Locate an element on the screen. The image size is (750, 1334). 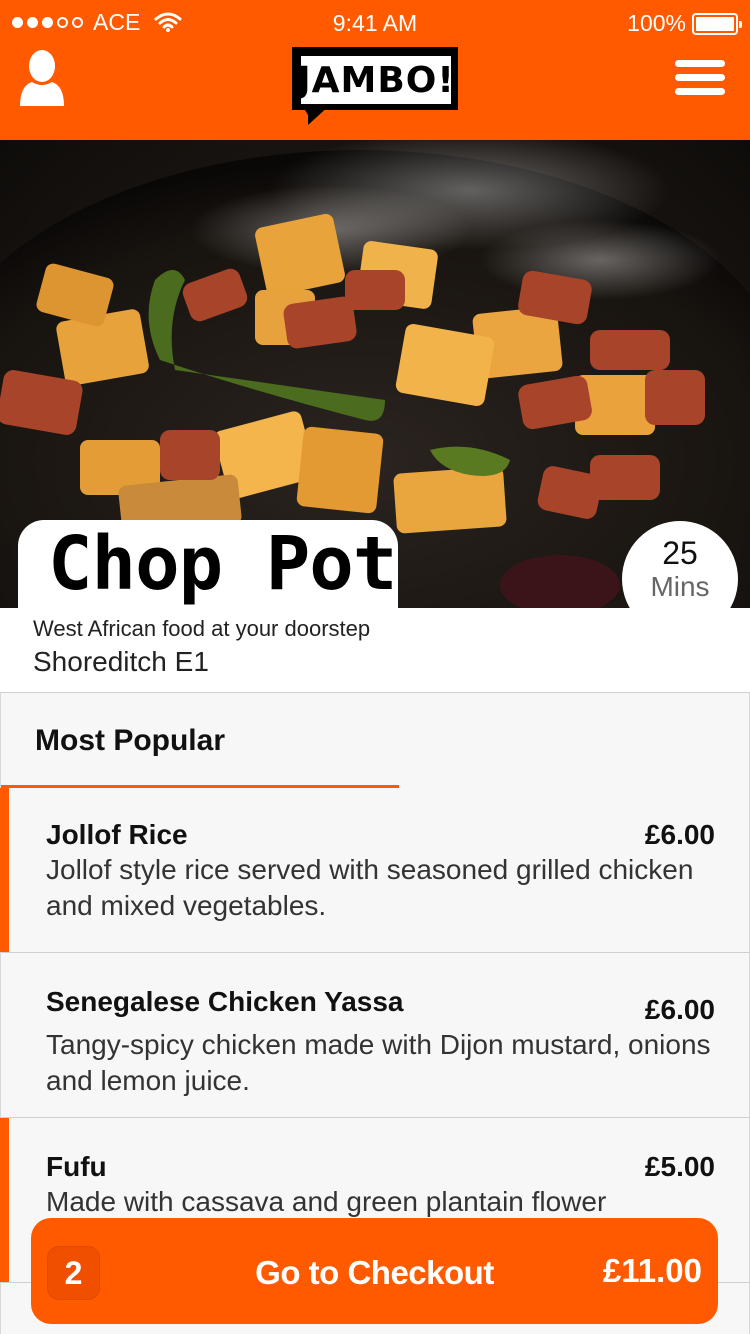
top-bar: ACE 9:41 AM 100% JAMBO! is located at coordinates (375, 70).